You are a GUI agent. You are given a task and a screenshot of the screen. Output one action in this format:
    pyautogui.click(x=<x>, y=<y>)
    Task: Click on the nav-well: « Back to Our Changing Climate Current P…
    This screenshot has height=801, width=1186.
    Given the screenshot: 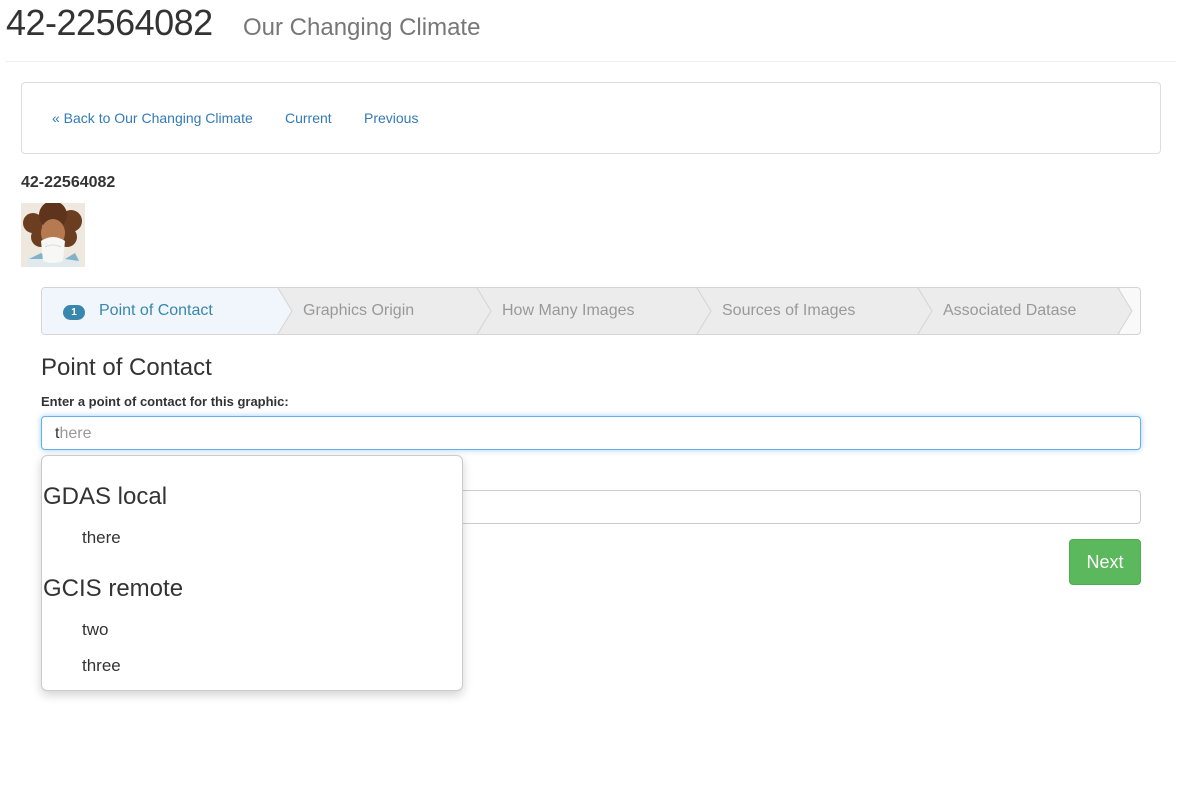 What is the action you would take?
    pyautogui.click(x=591, y=118)
    